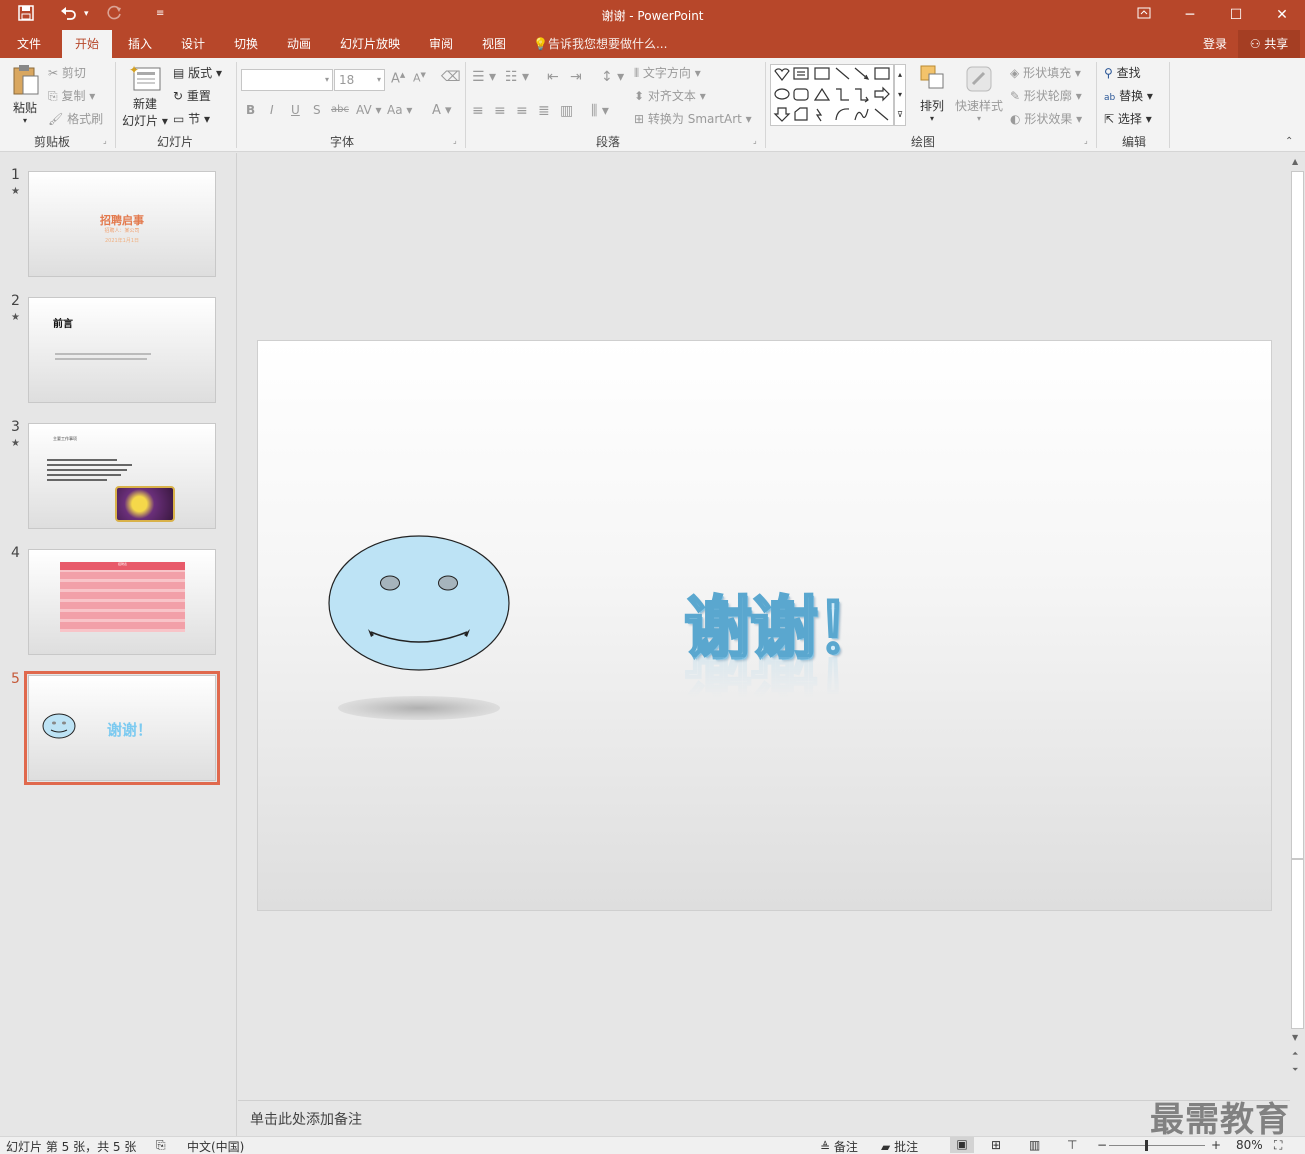 This screenshot has height=1154, width=1305. What do you see at coordinates (1289, 141) in the screenshot?
I see `collapse-ribbon-icon: ⌃` at bounding box center [1289, 141].